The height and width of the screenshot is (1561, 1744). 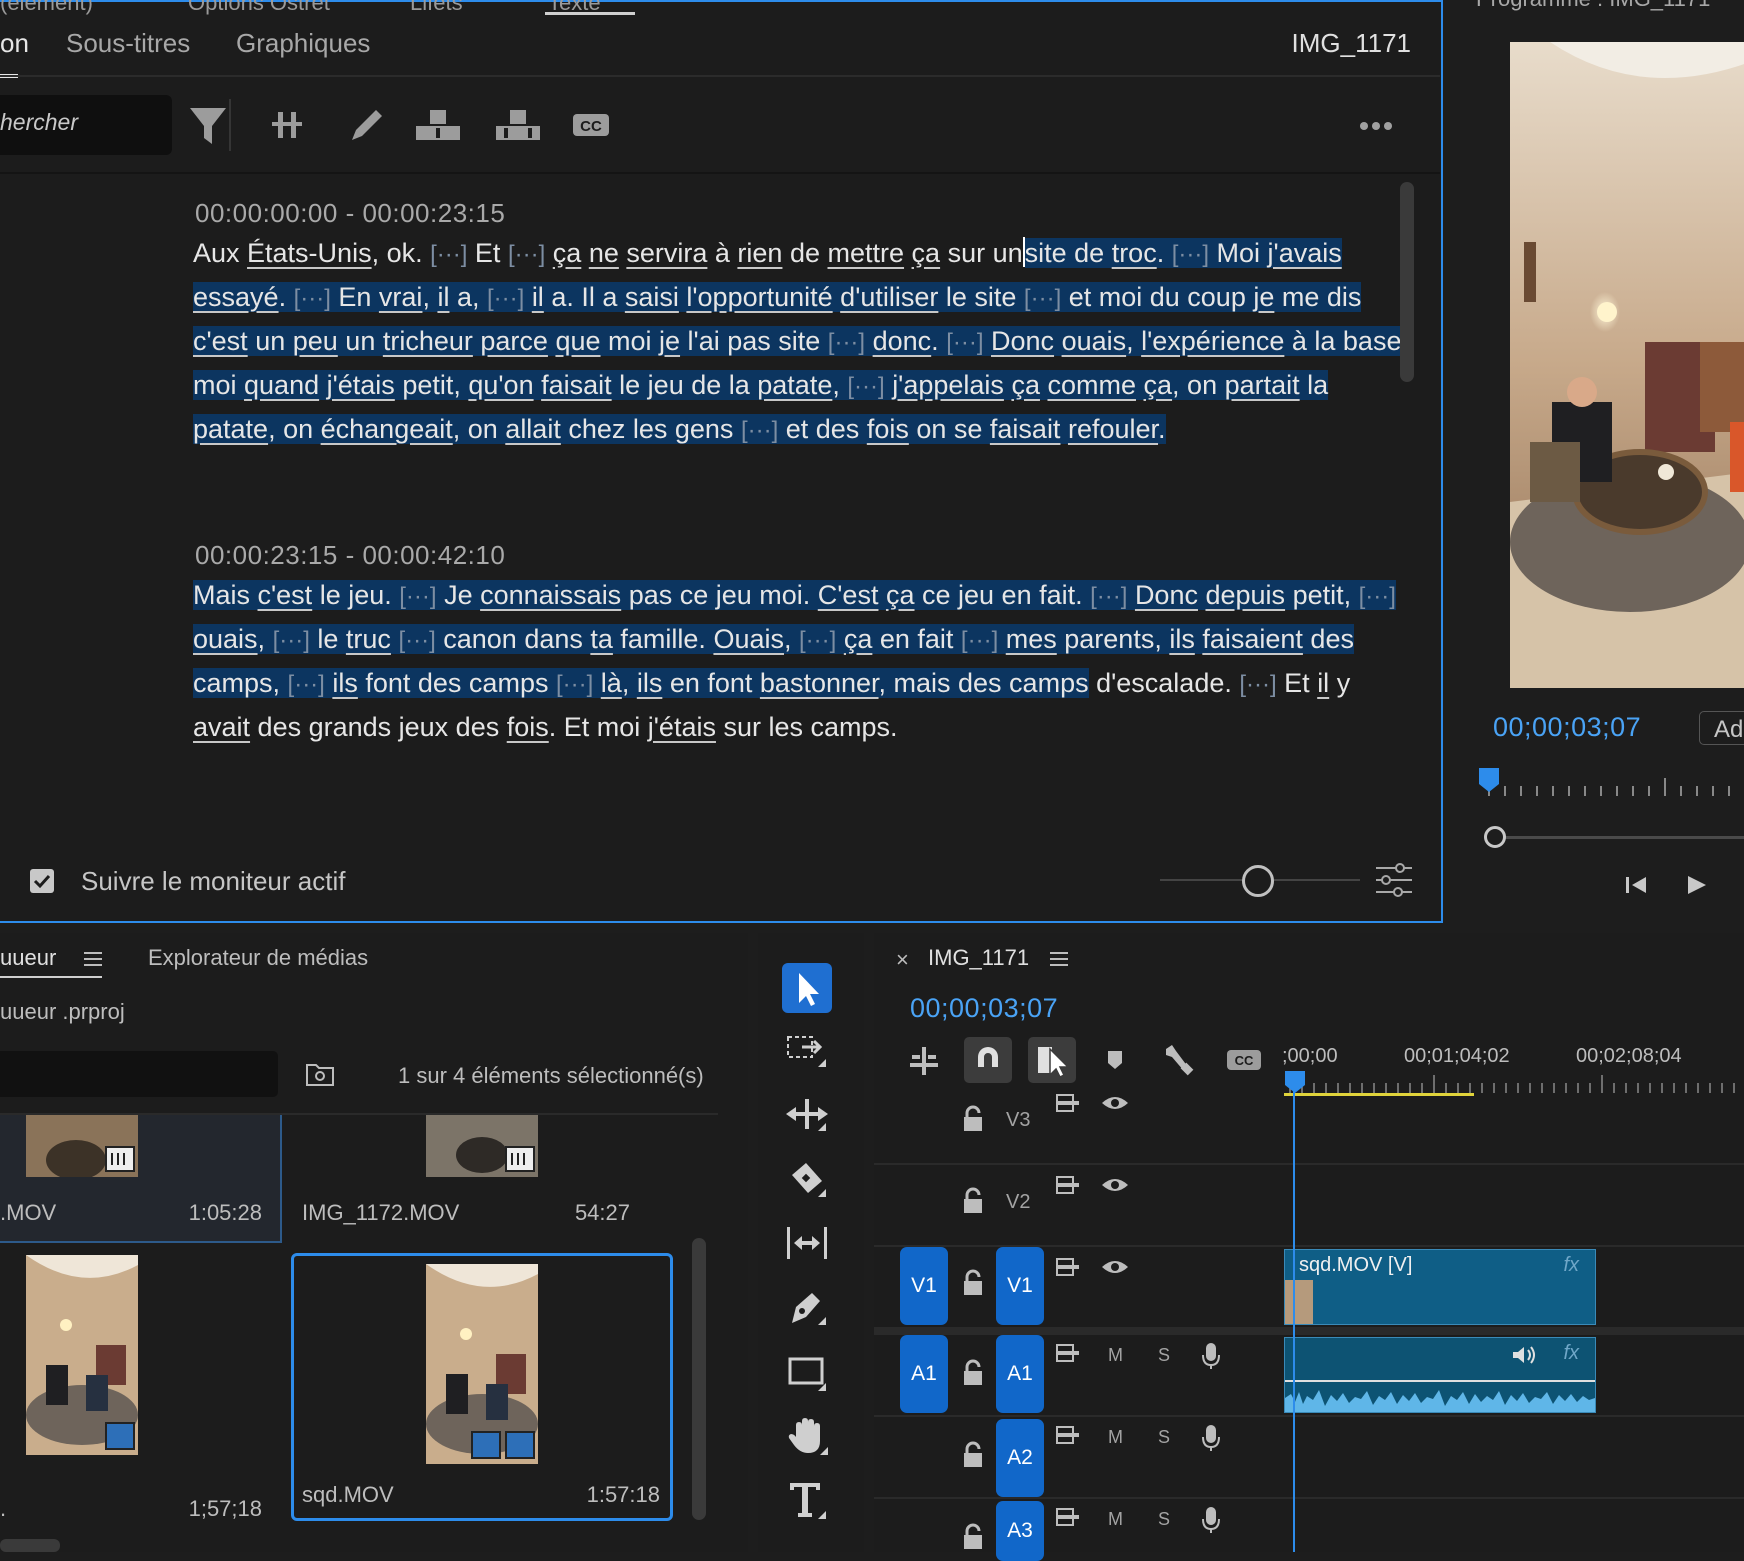 I want to click on timeline-ruler, so click(x=1514, y=1085).